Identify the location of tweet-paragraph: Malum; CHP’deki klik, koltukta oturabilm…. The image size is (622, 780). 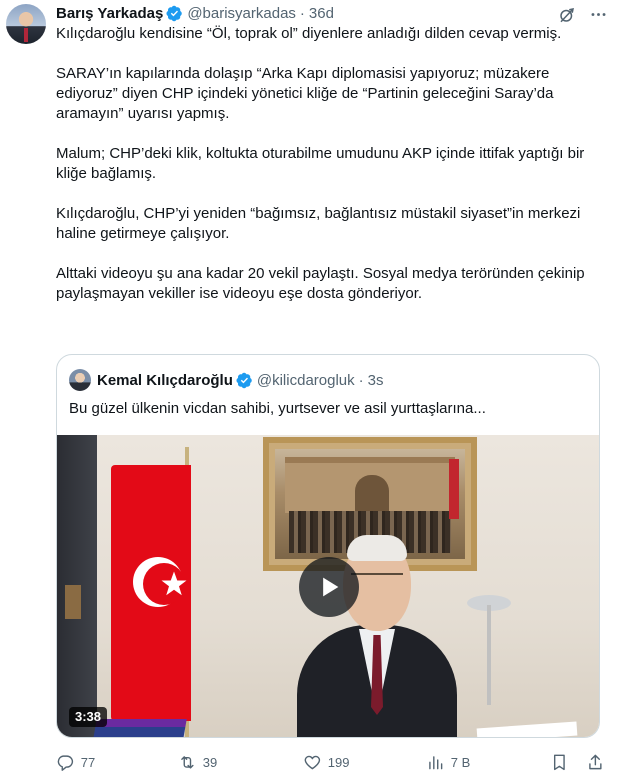
(320, 163).